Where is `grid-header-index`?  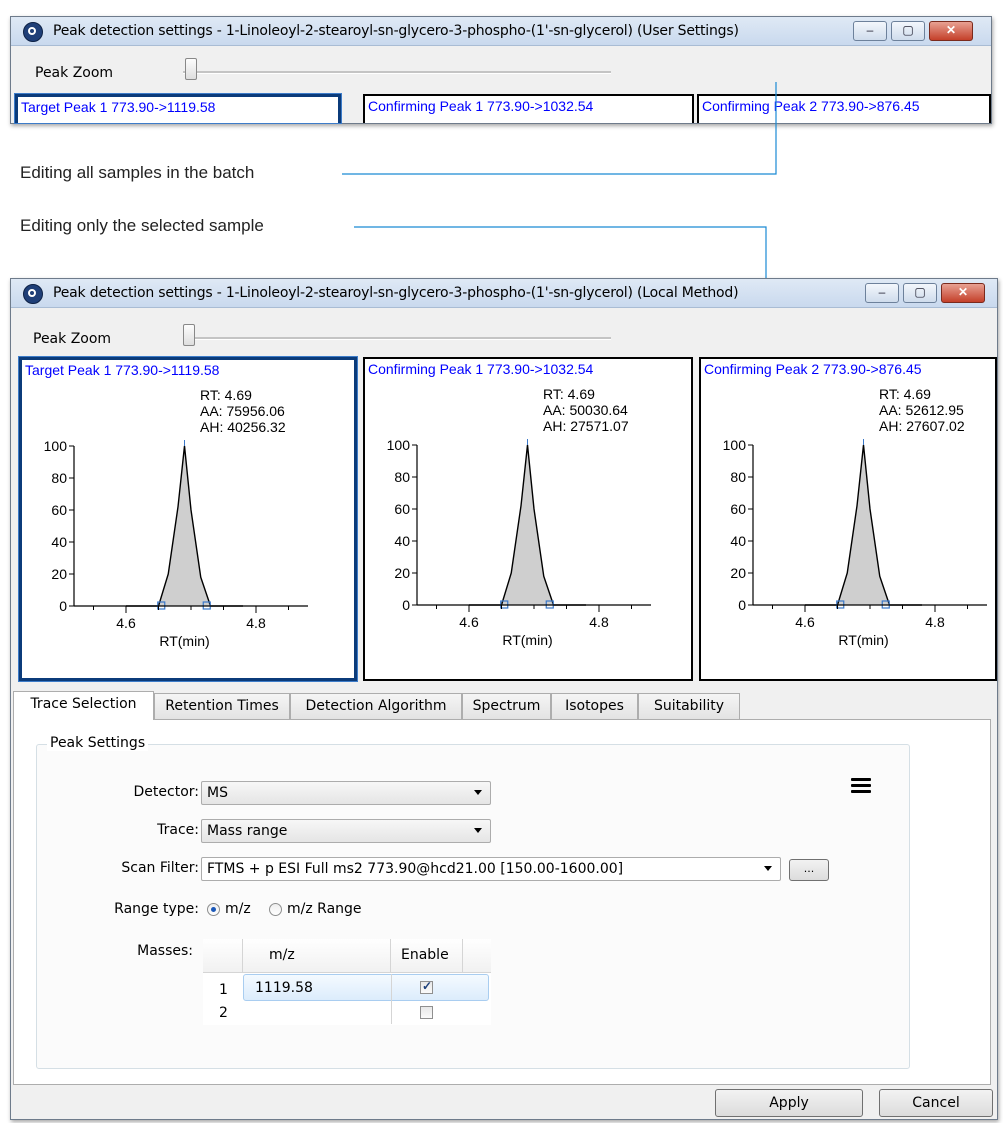
grid-header-index is located at coordinates (223, 956).